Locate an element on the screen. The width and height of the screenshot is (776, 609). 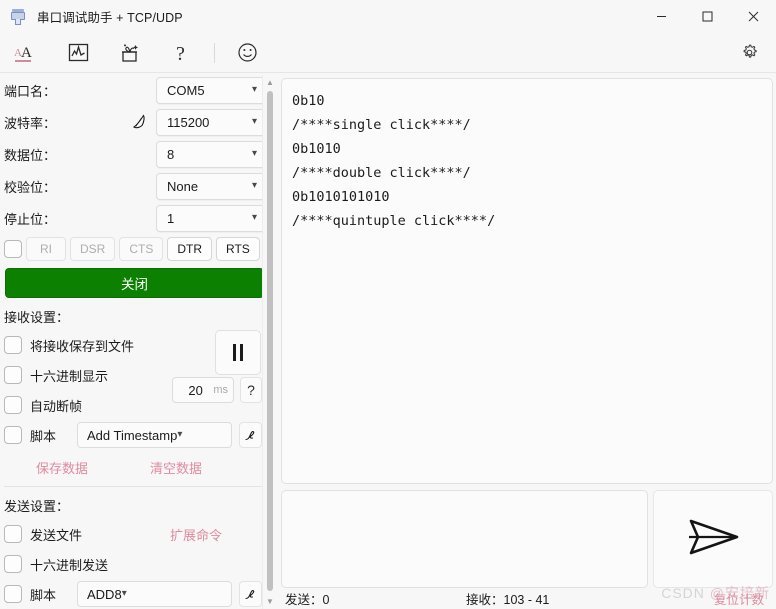
receive-script-checkbox is located at coordinates (13, 435).